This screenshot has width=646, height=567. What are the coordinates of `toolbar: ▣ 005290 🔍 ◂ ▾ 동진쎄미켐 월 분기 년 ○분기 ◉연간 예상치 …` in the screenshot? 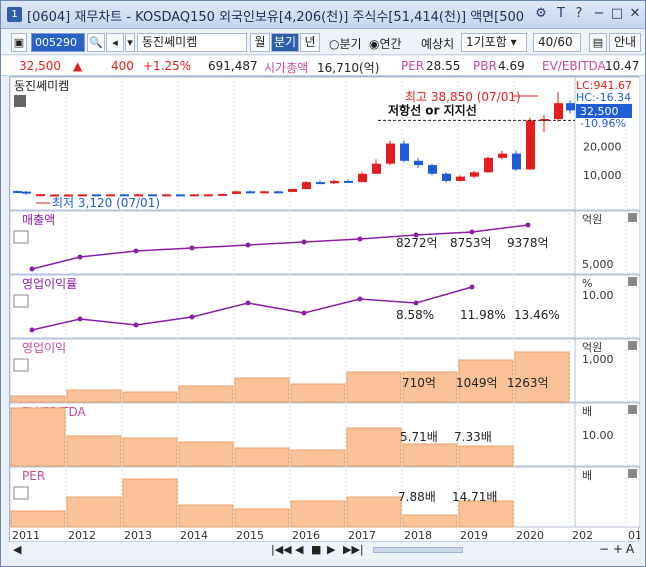 It's located at (323, 42).